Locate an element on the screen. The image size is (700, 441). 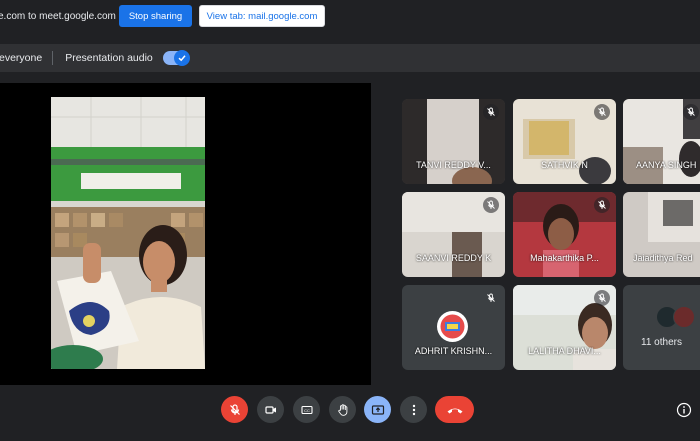
captions-button: CC is located at coordinates (306, 409).